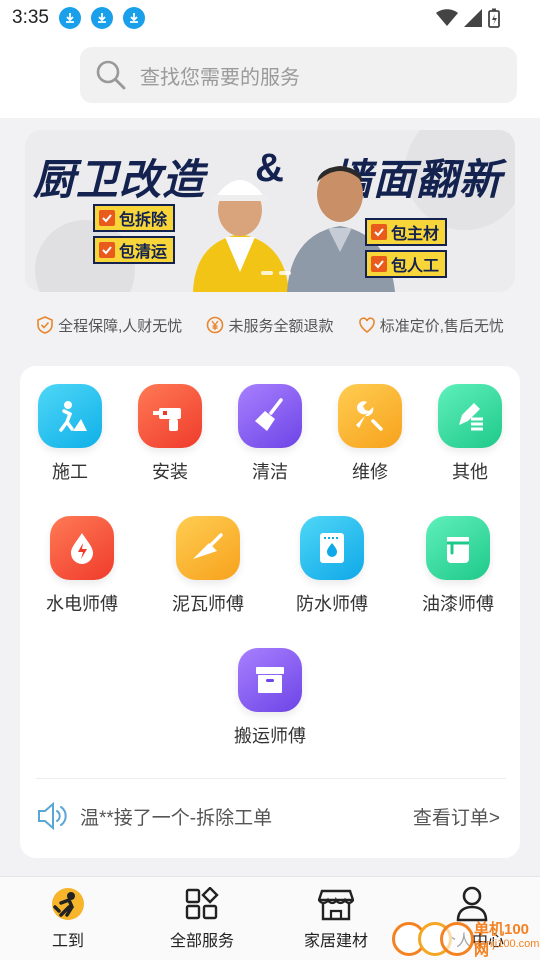 The image size is (540, 960). I want to click on banner-tag: 包清运, so click(134, 250).